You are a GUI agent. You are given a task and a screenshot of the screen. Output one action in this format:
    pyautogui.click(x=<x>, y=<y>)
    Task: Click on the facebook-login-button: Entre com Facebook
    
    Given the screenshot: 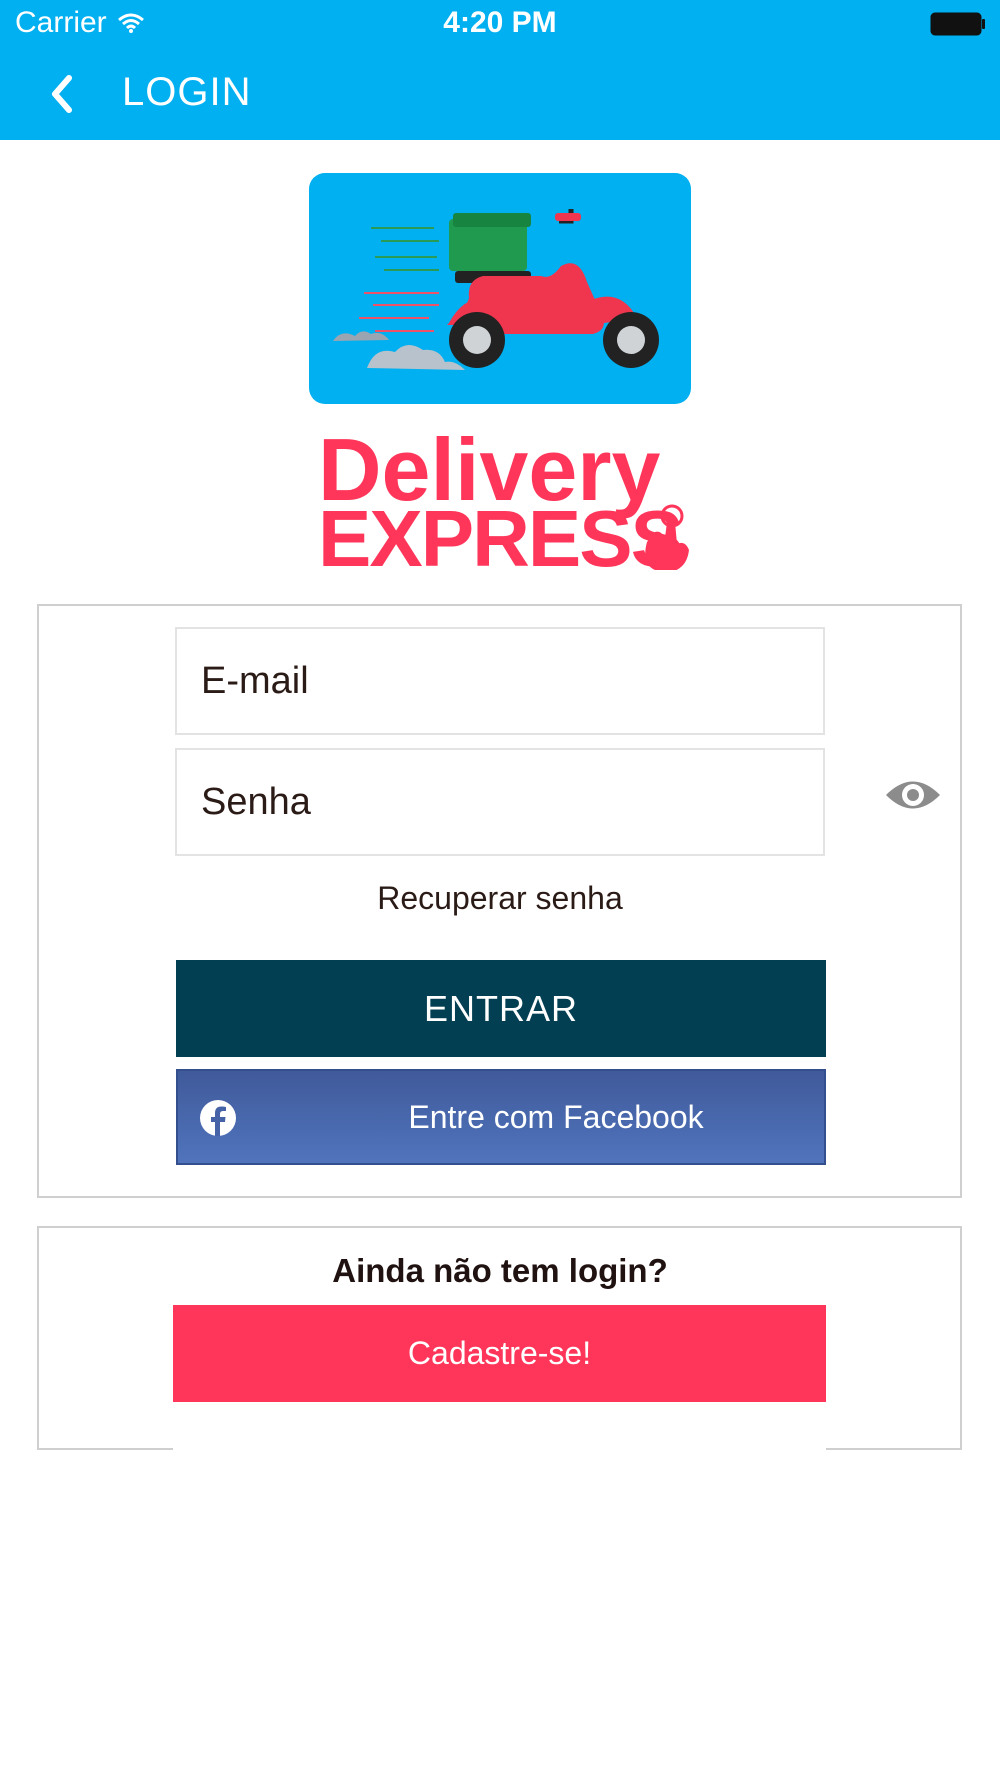 What is the action you would take?
    pyautogui.click(x=501, y=1117)
    